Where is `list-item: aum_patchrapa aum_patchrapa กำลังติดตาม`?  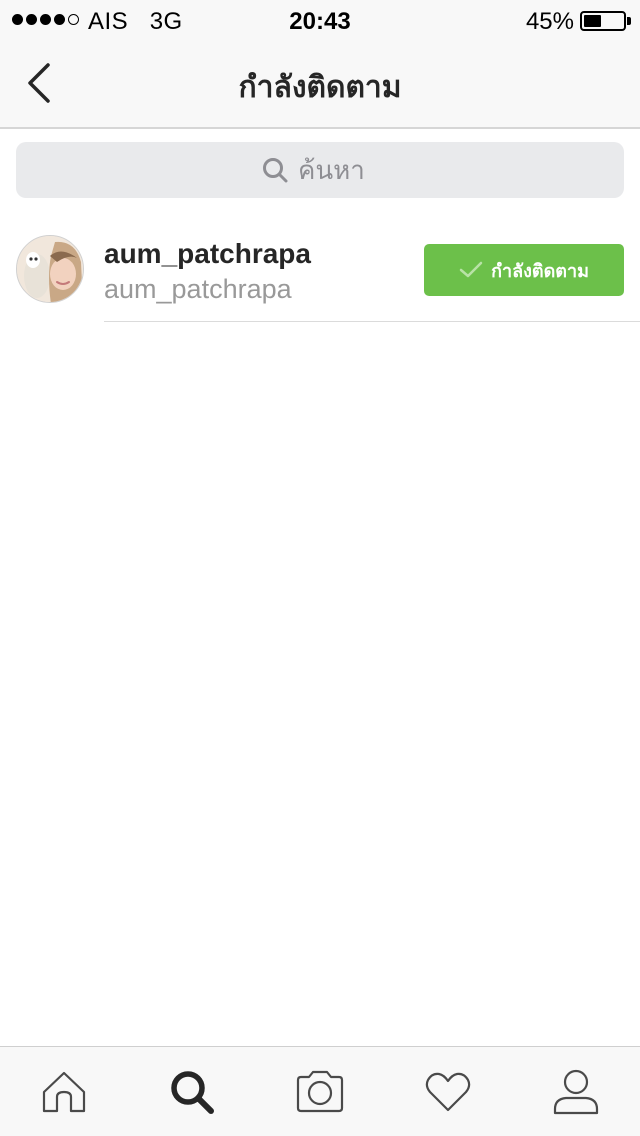
list-item: aum_patchrapa aum_patchrapa กำลังติดตาม is located at coordinates (320, 270).